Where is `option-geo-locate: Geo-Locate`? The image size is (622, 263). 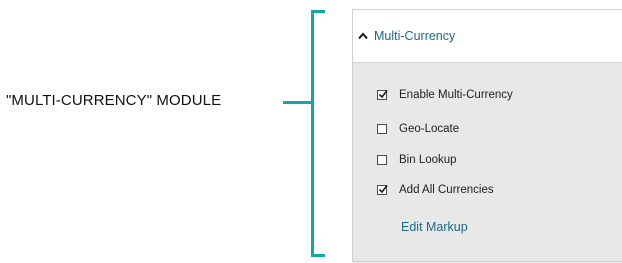
option-geo-locate: Geo-Locate is located at coordinates (418, 129).